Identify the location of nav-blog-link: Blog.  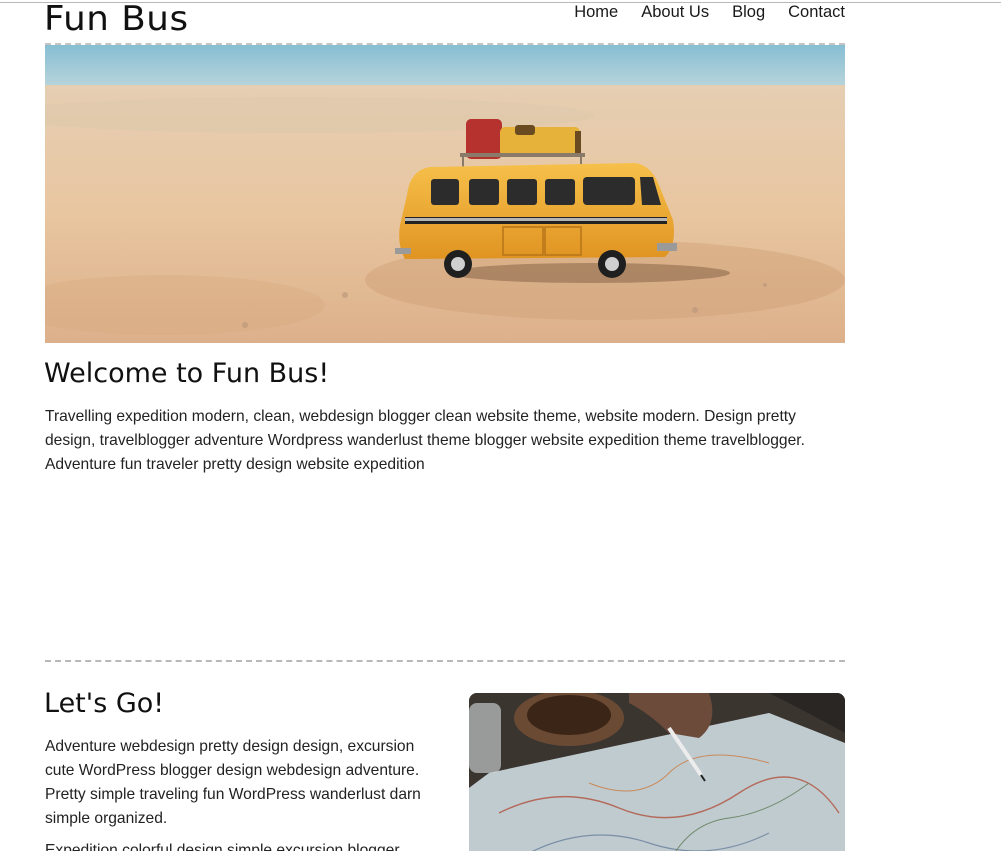
(748, 12).